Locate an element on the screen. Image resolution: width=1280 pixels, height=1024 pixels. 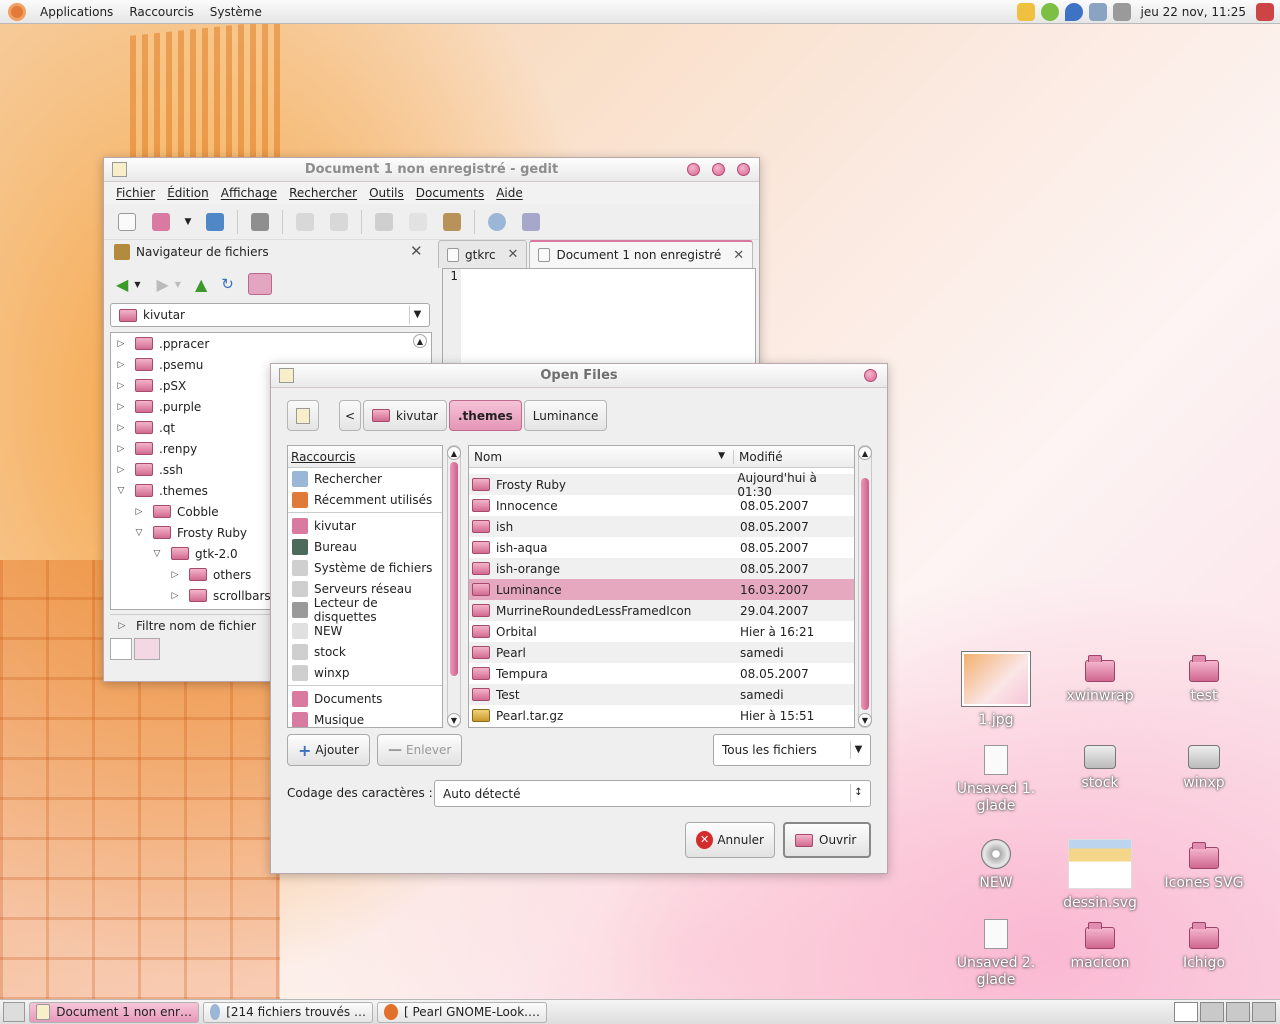
file-row: MurrineRoundedLessFramedIcon 29.04.2007 is located at coordinates (661, 610).